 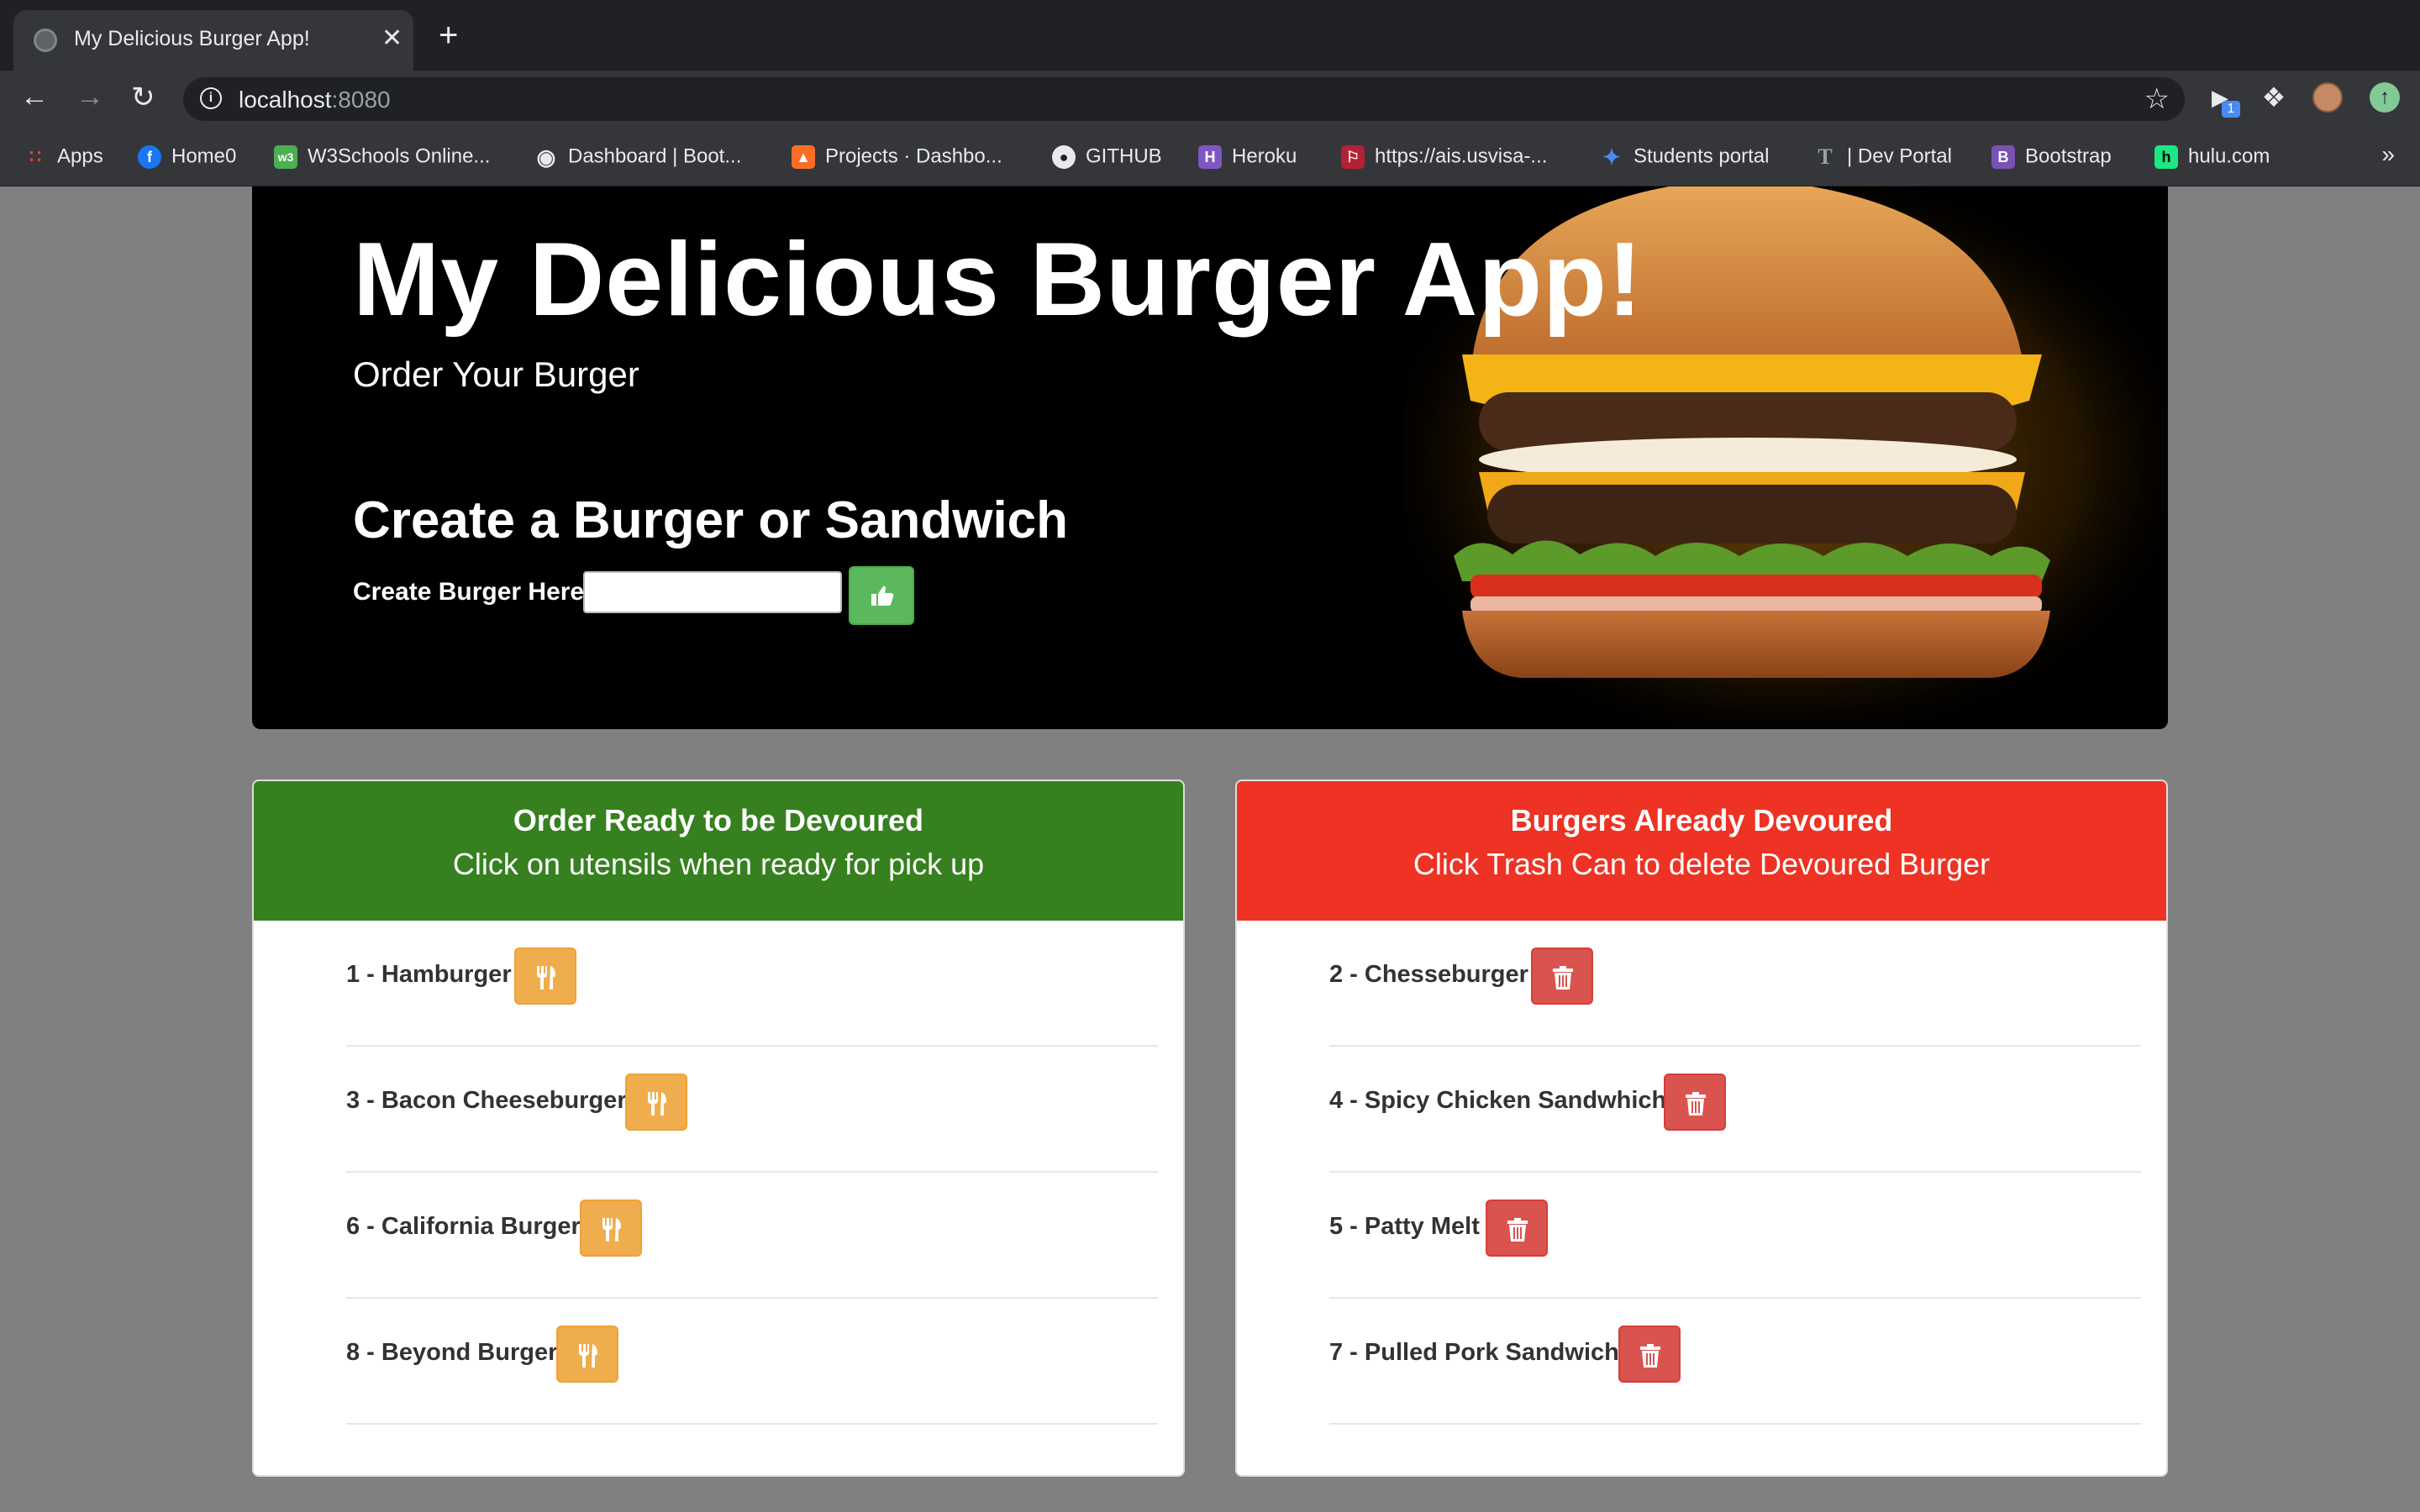 What do you see at coordinates (45, 40) in the screenshot?
I see `globe-favicon-icon` at bounding box center [45, 40].